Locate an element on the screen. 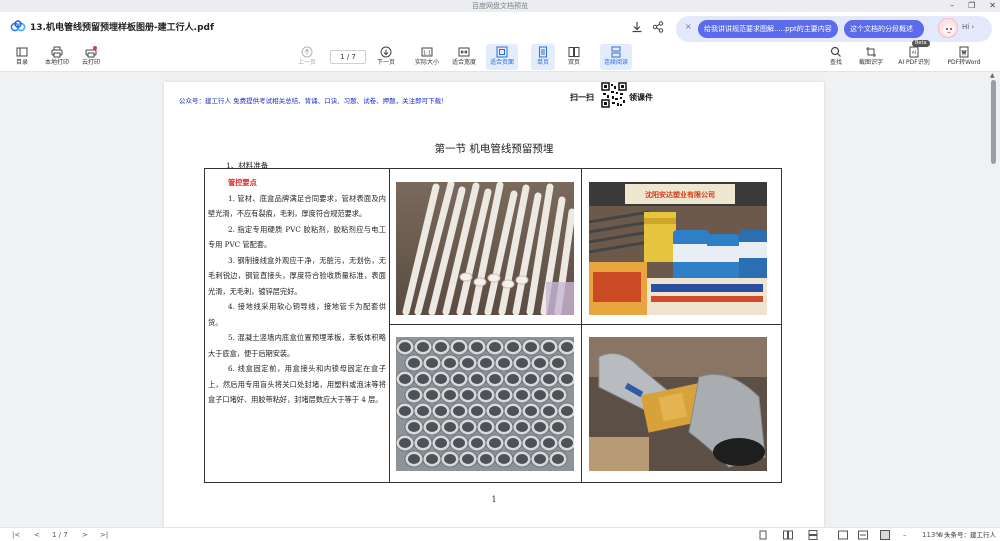 The image size is (1000, 541). catalog-icon is located at coordinates (22, 52).